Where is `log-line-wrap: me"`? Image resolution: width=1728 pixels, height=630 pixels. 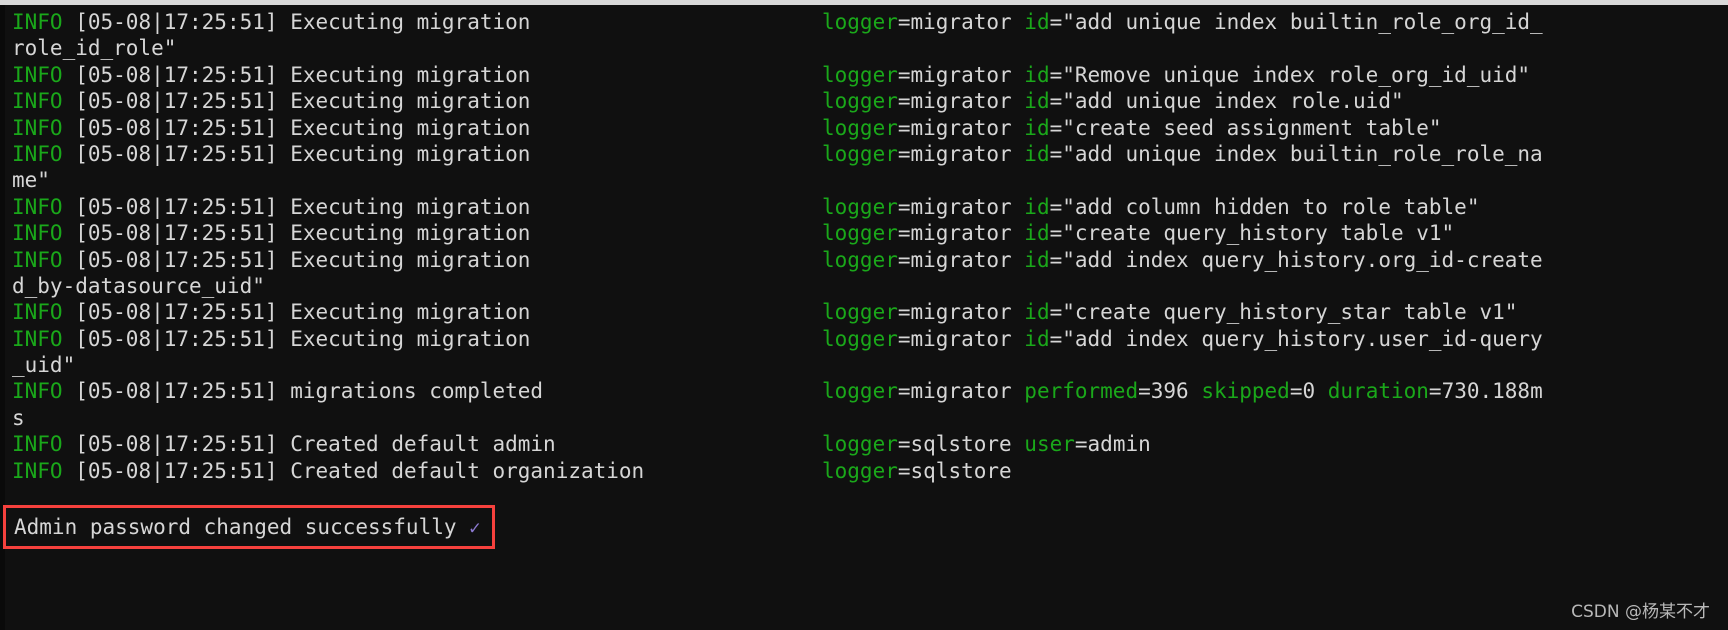 log-line-wrap: me" is located at coordinates (867, 180).